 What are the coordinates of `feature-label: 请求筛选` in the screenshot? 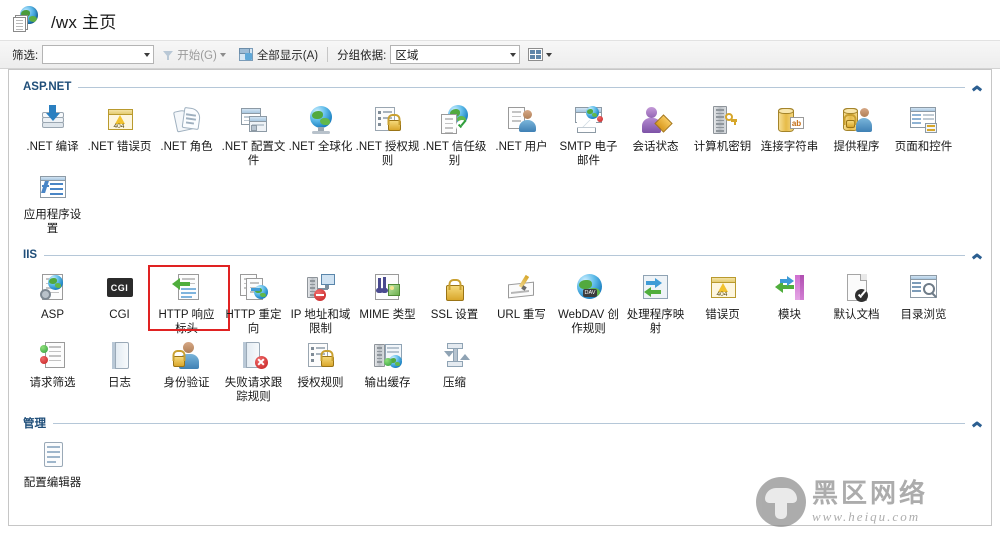 It's located at (52, 383).